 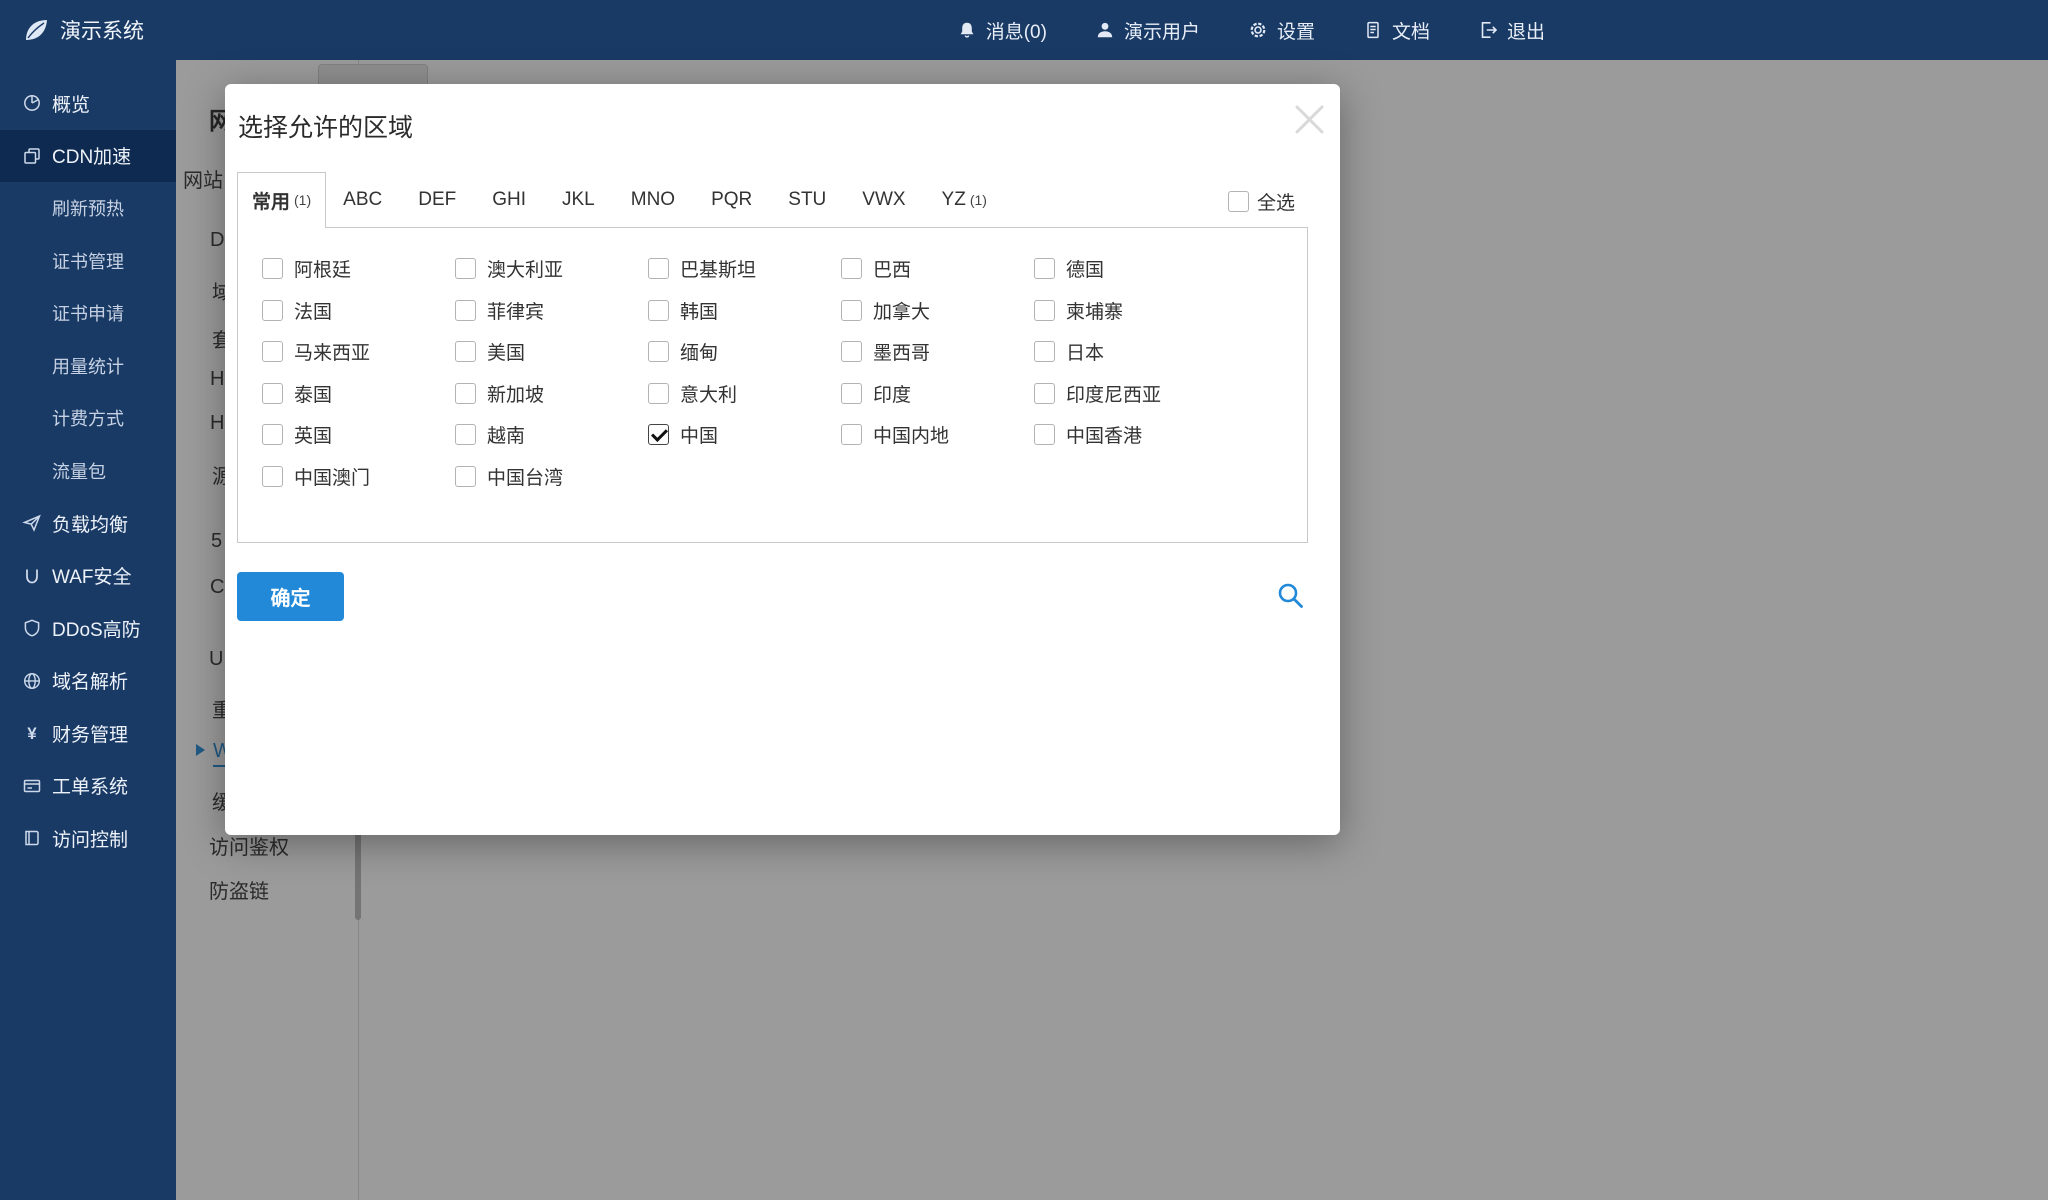 What do you see at coordinates (1295, 32) in the screenshot?
I see `settings-label: 设置` at bounding box center [1295, 32].